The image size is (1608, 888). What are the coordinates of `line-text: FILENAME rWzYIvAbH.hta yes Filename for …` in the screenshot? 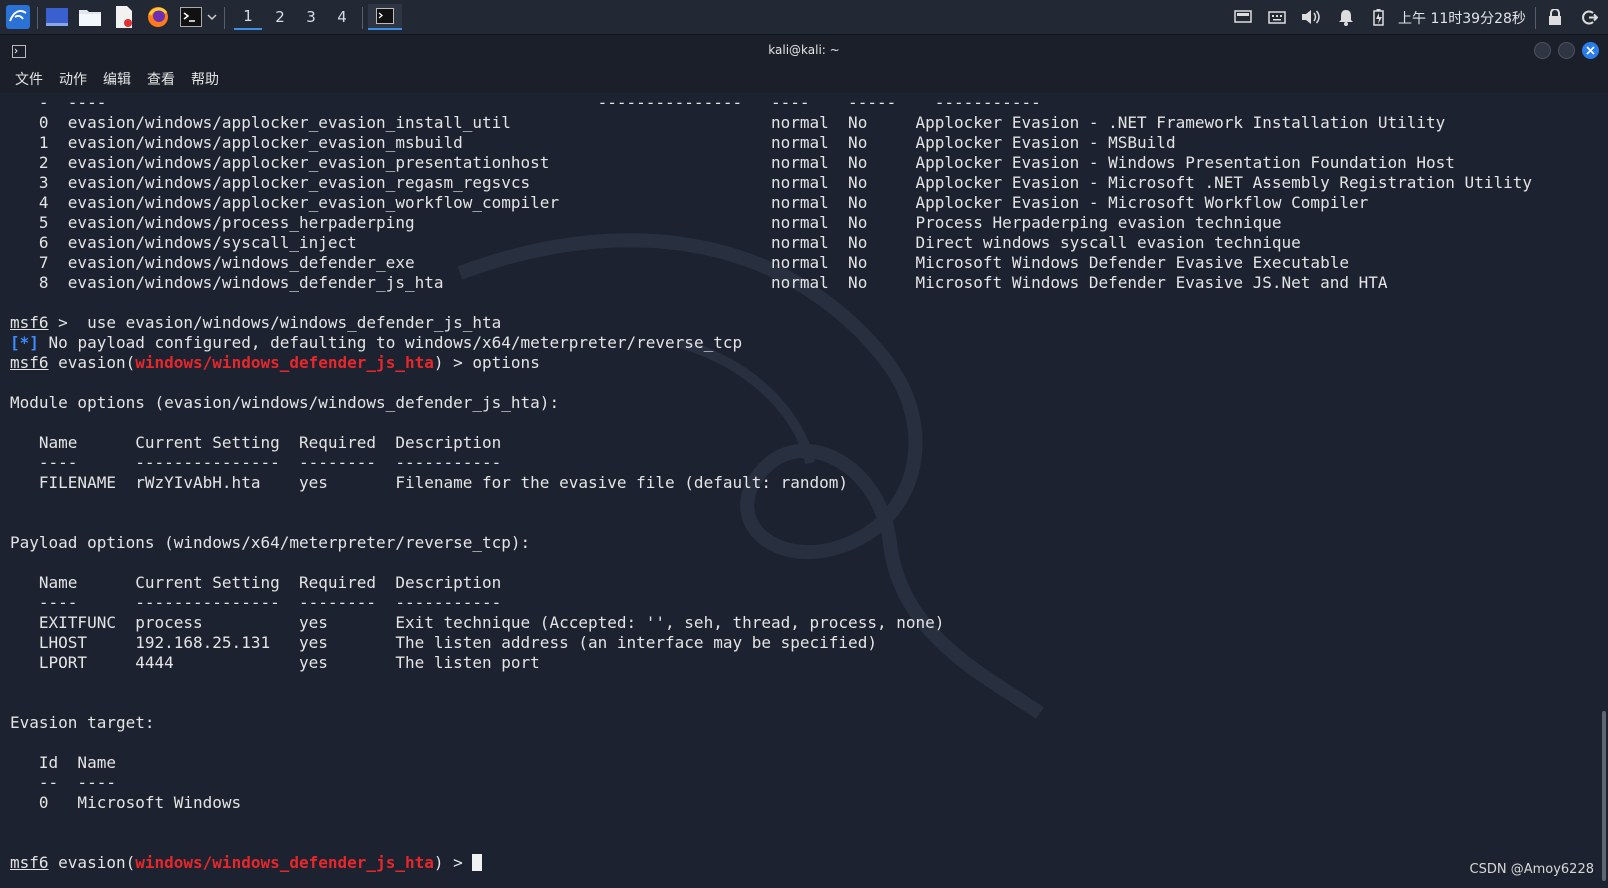 It's located at (429, 482).